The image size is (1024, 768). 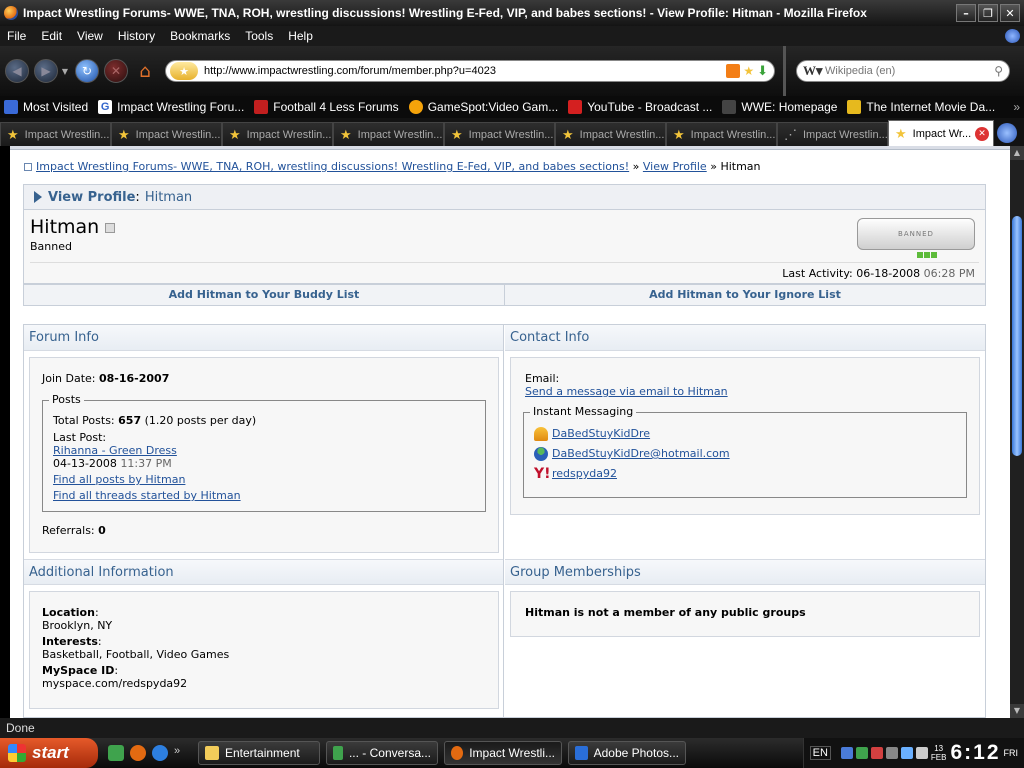 What do you see at coordinates (584, 473) in the screenshot?
I see `im-handle-link: redspyda92` at bounding box center [584, 473].